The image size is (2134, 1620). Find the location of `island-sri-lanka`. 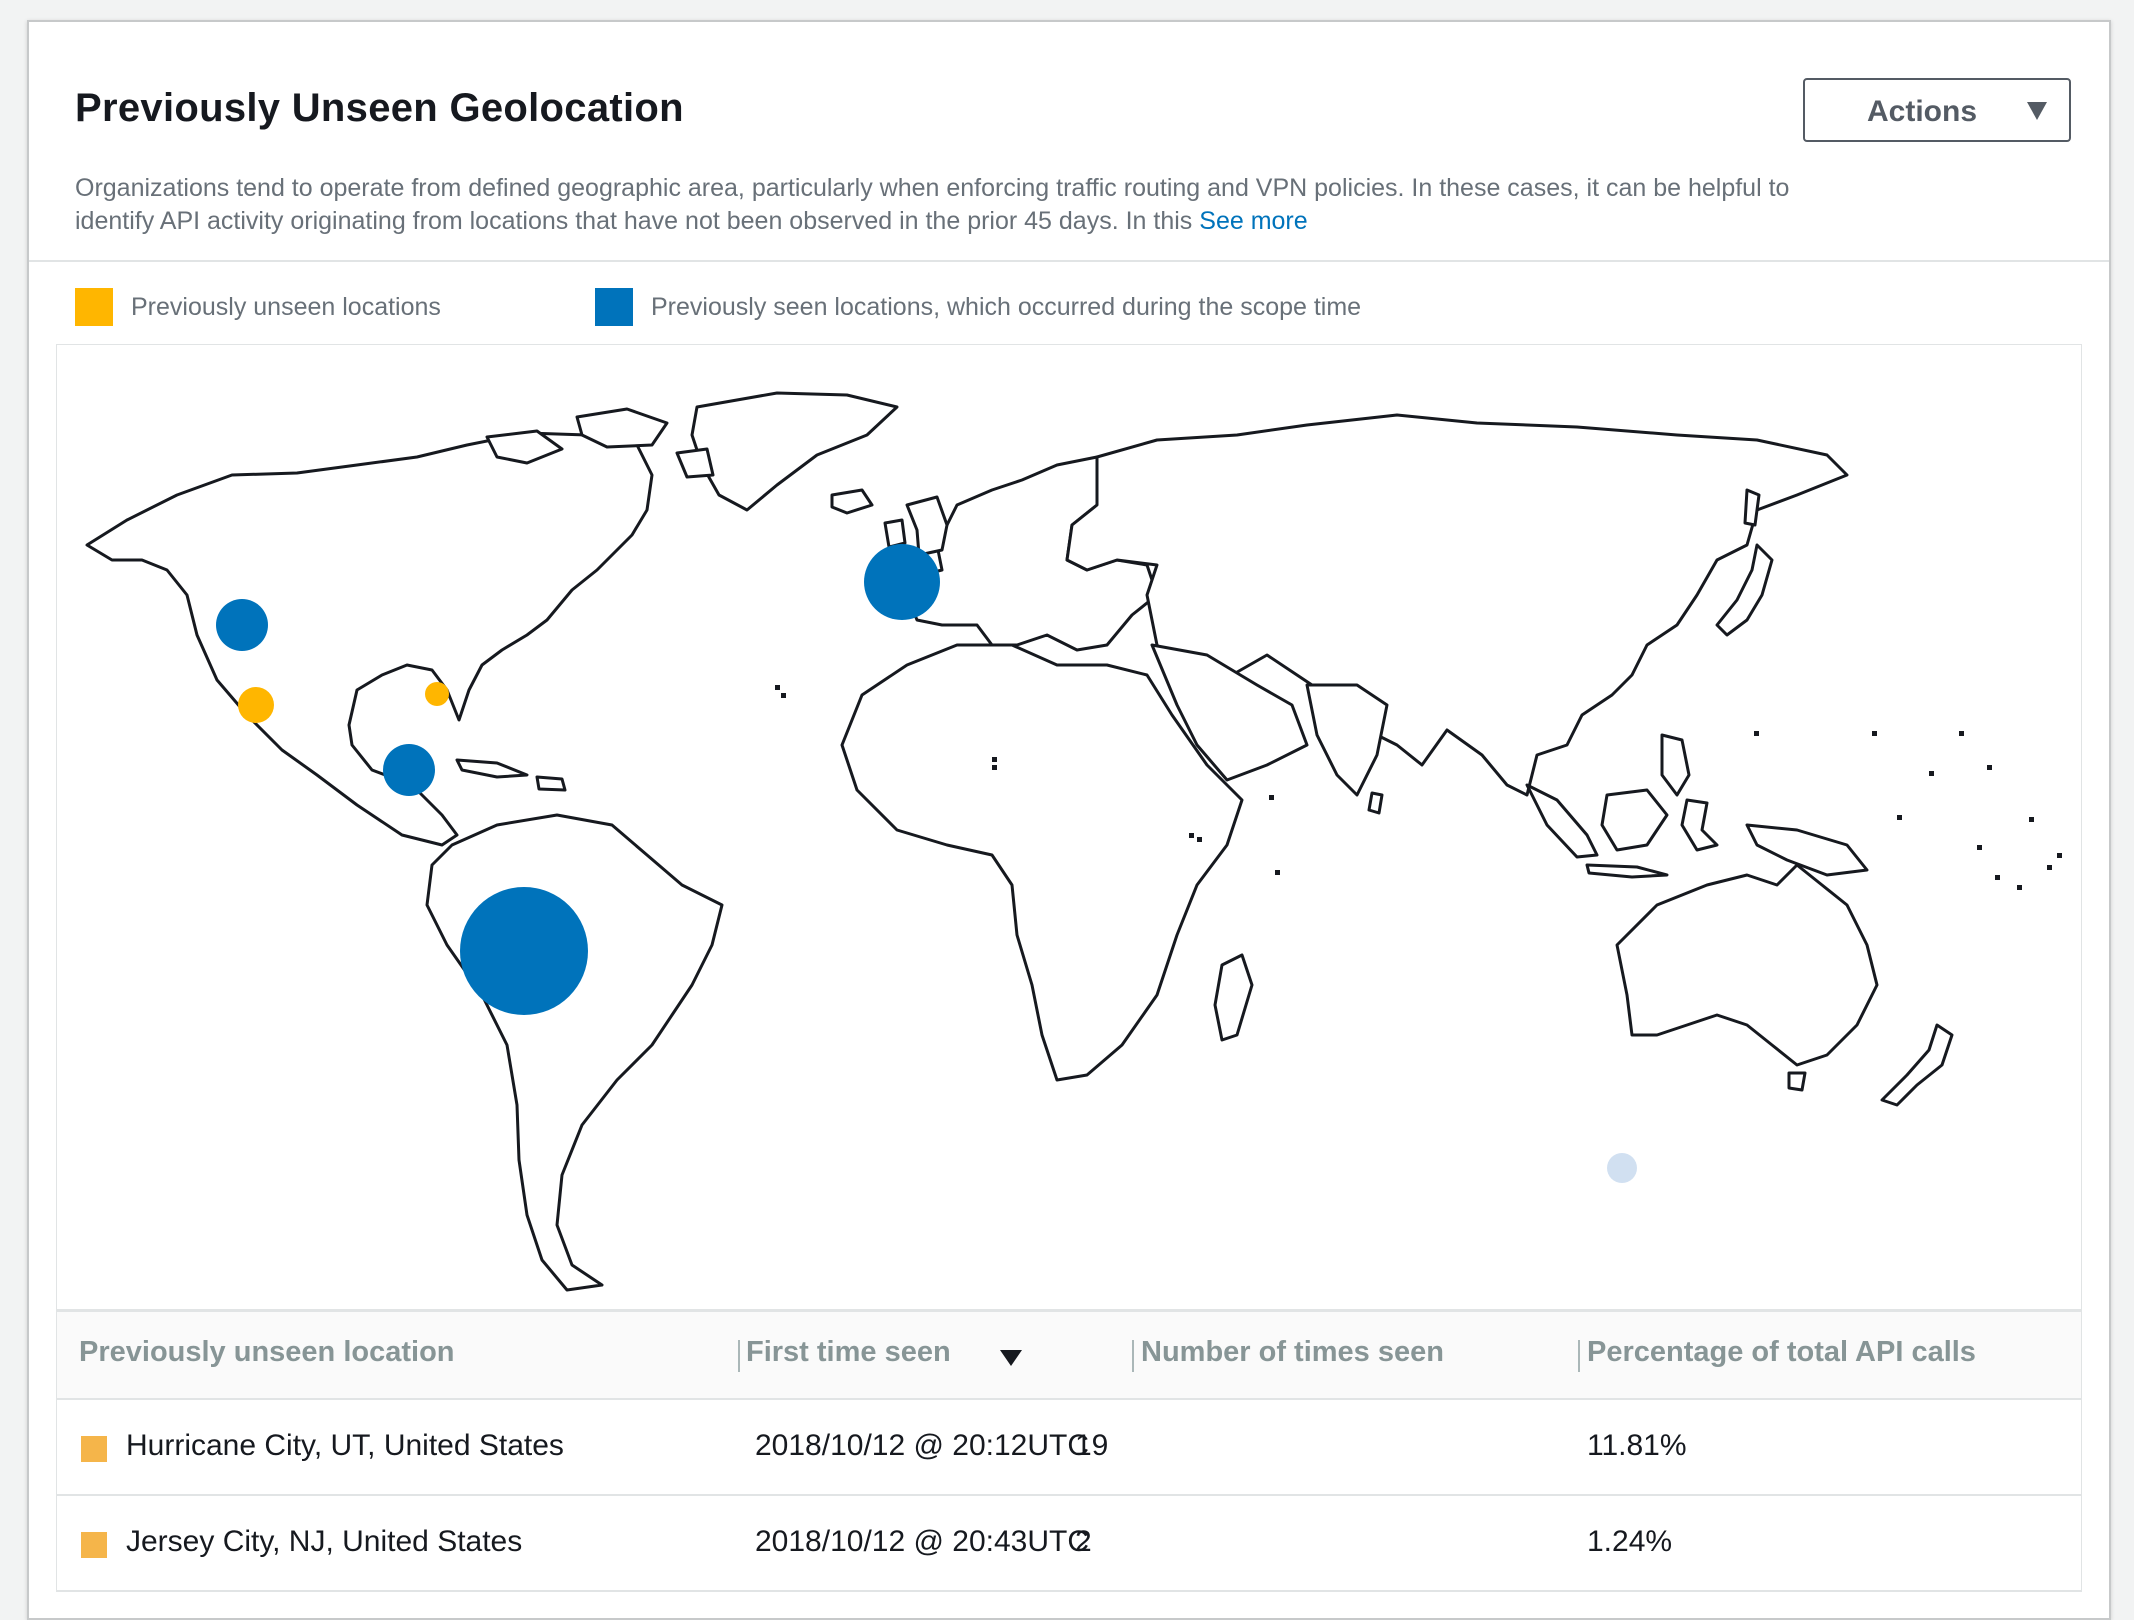

island-sri-lanka is located at coordinates (1375, 803).